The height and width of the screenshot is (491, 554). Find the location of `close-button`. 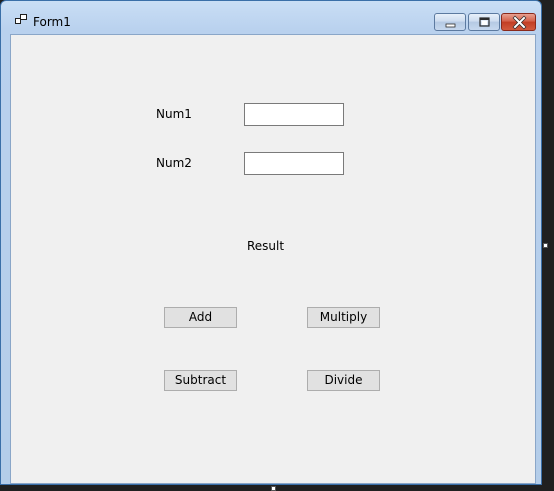

close-button is located at coordinates (518, 22).